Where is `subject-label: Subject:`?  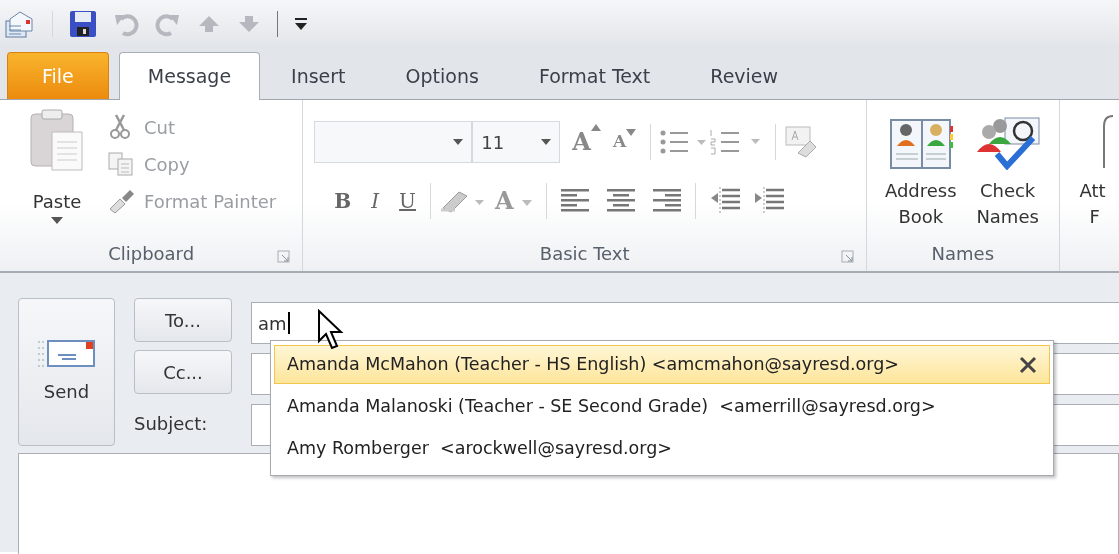 subject-label: Subject: is located at coordinates (171, 424).